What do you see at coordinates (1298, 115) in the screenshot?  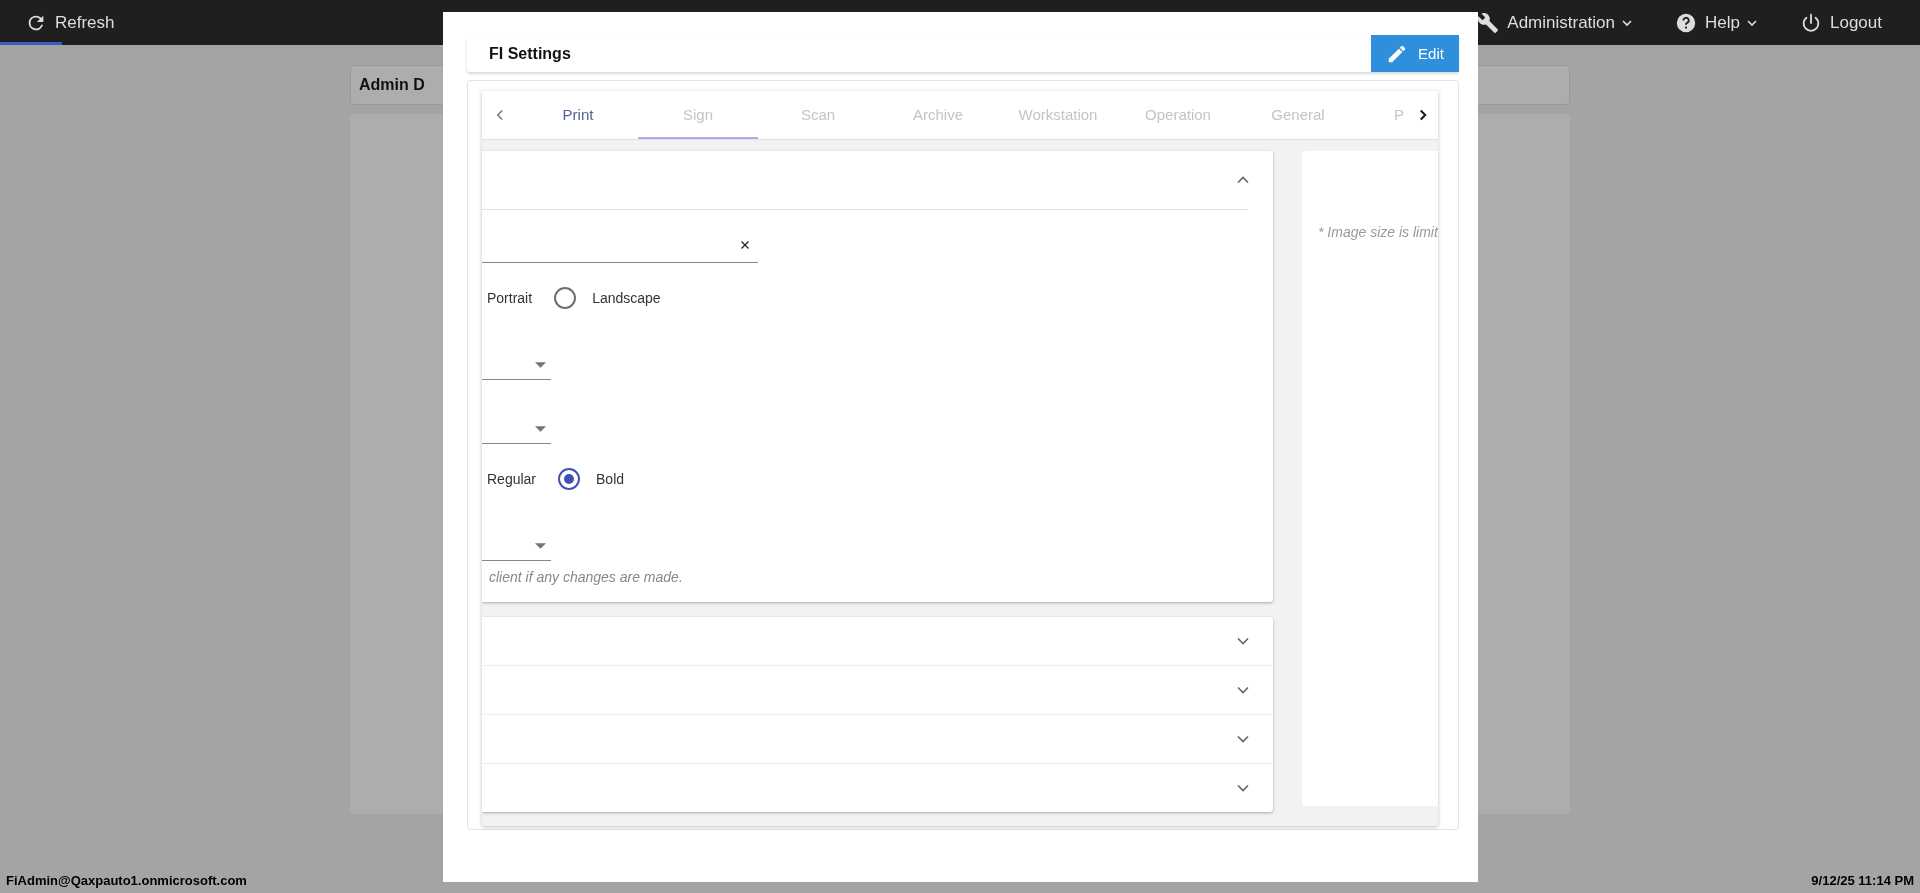 I see `tab: General` at bounding box center [1298, 115].